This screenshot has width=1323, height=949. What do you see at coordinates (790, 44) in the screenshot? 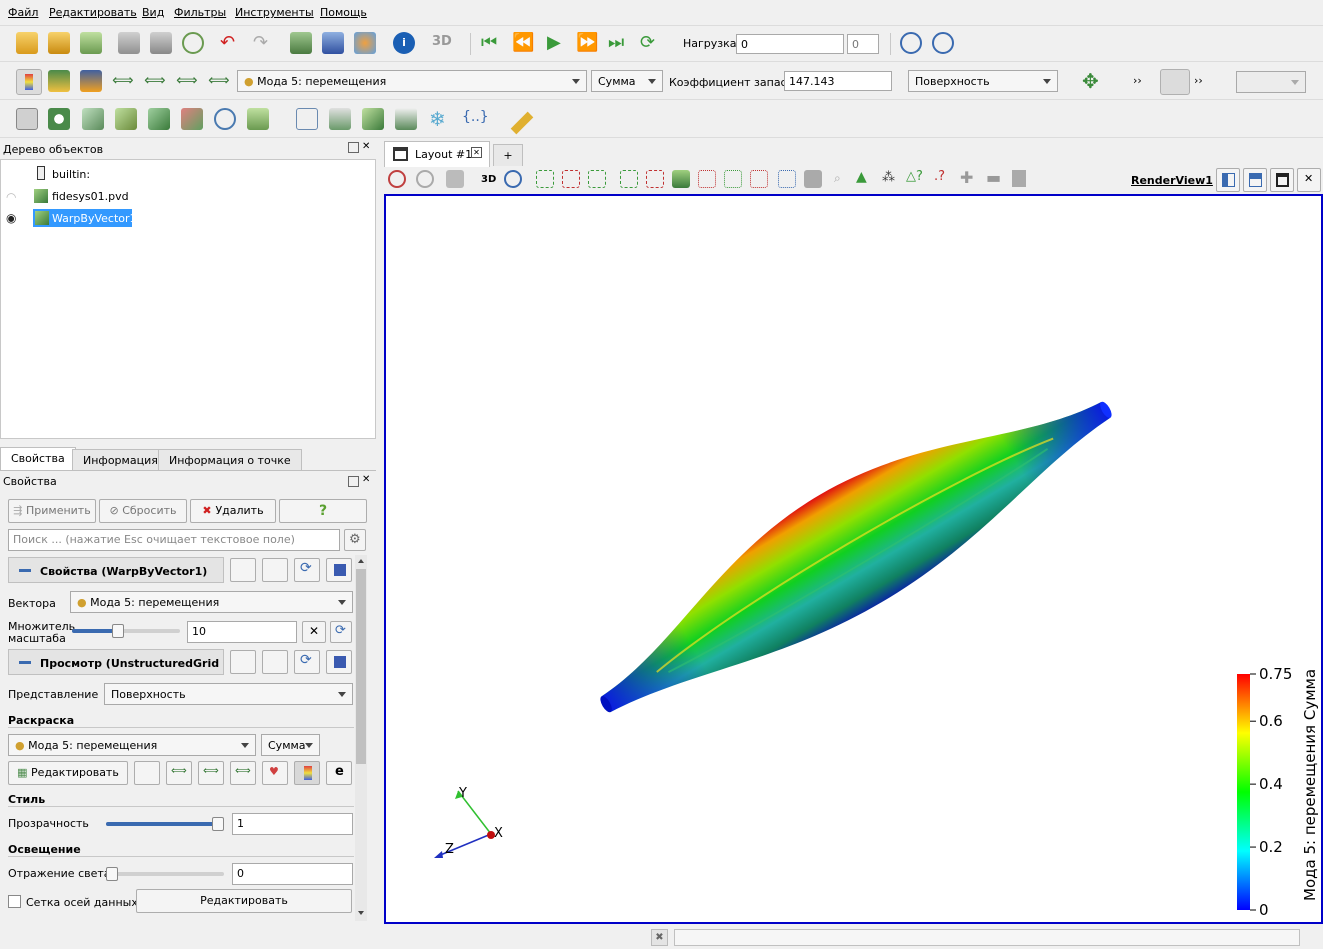
I see `load-input: 0` at bounding box center [790, 44].